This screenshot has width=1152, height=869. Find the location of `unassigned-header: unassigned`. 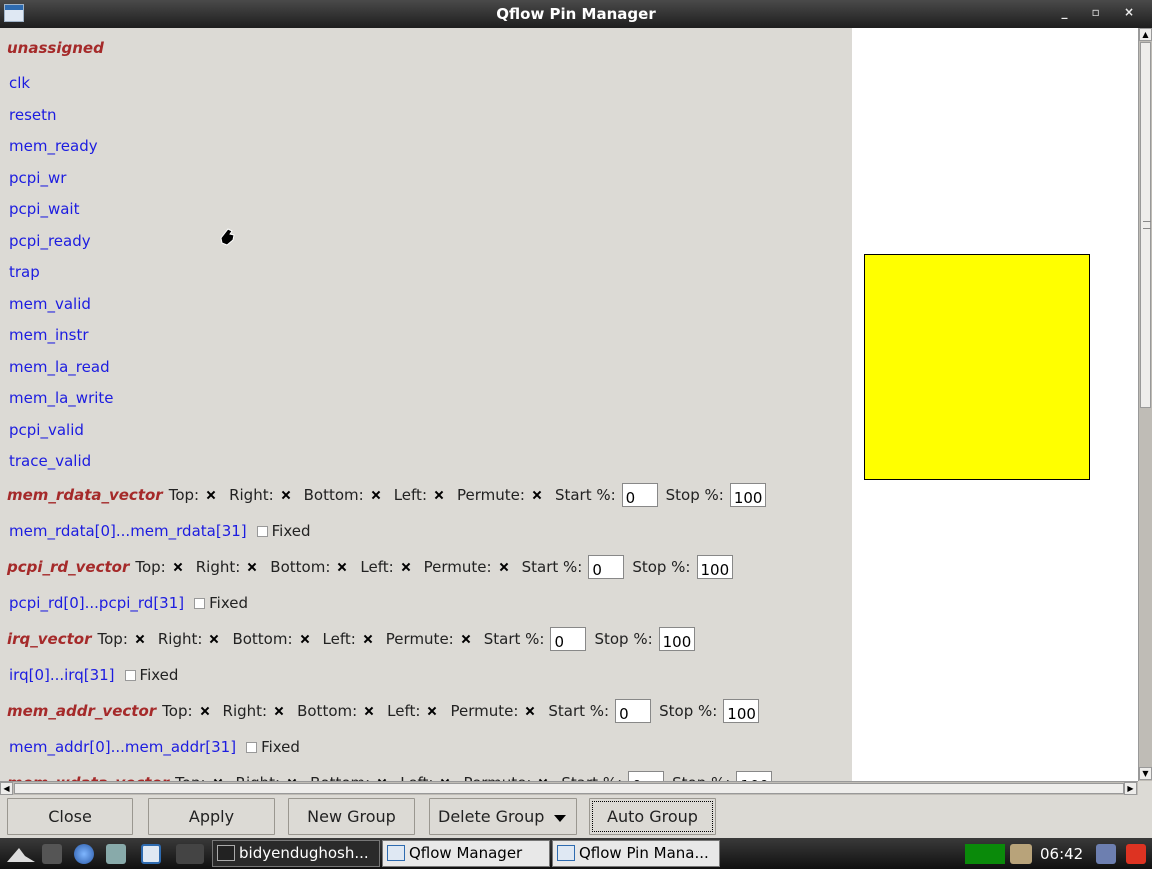

unassigned-header: unassigned is located at coordinates (55, 48).